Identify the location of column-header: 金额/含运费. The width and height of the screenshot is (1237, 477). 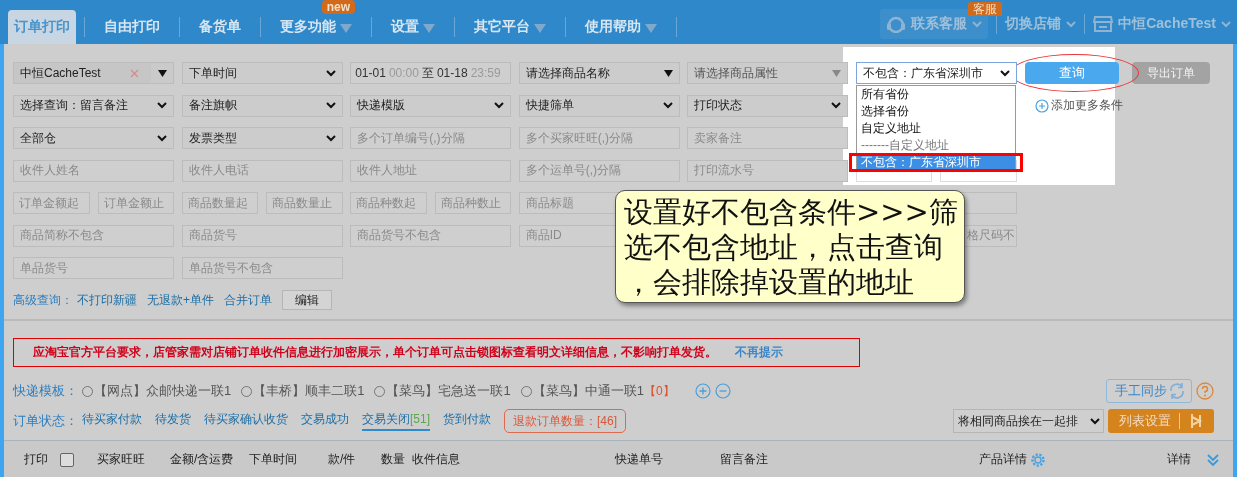
(202, 459).